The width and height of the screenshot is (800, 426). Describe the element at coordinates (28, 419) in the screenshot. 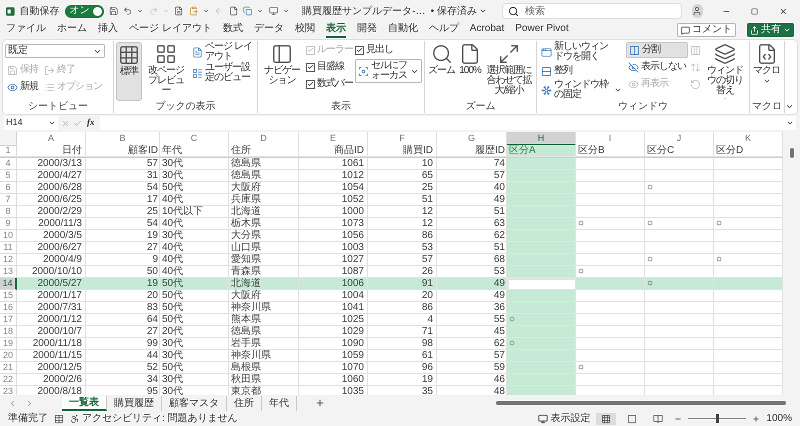

I see `status-text: 準備完了` at that location.